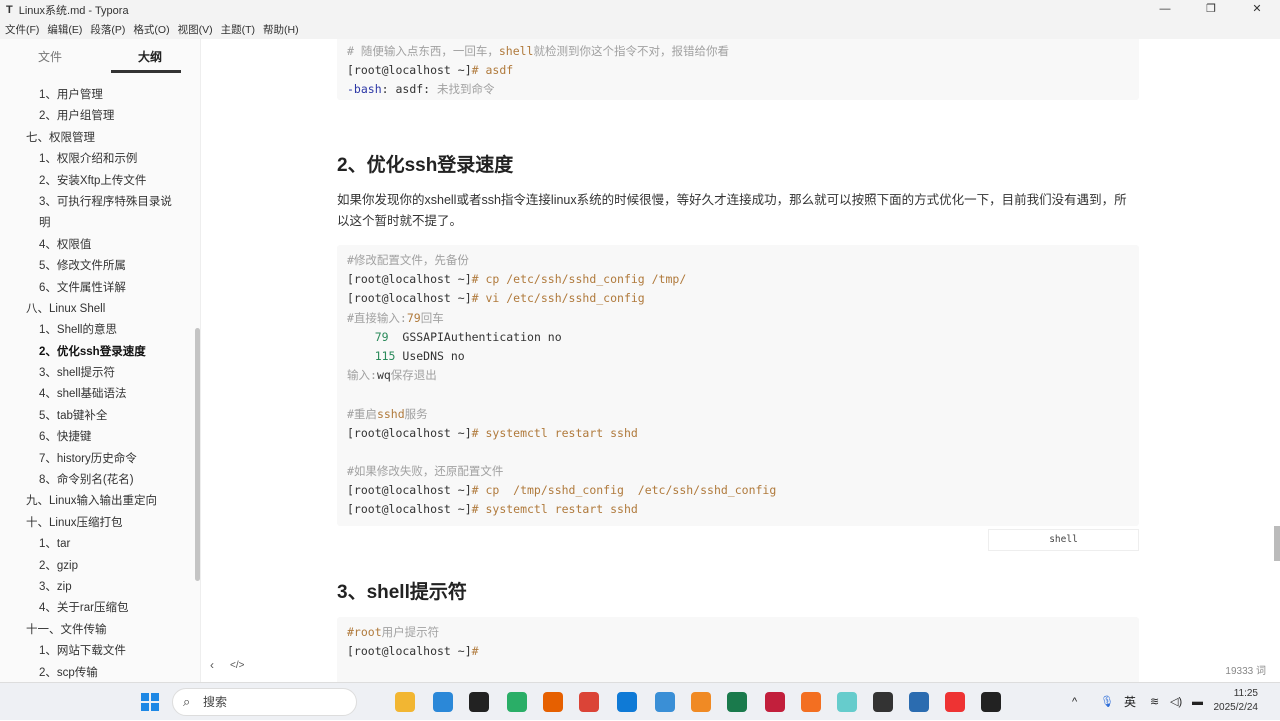 This screenshot has width=1280, height=721. I want to click on outline-item: 4、关于rar压缩包, so click(97, 608).